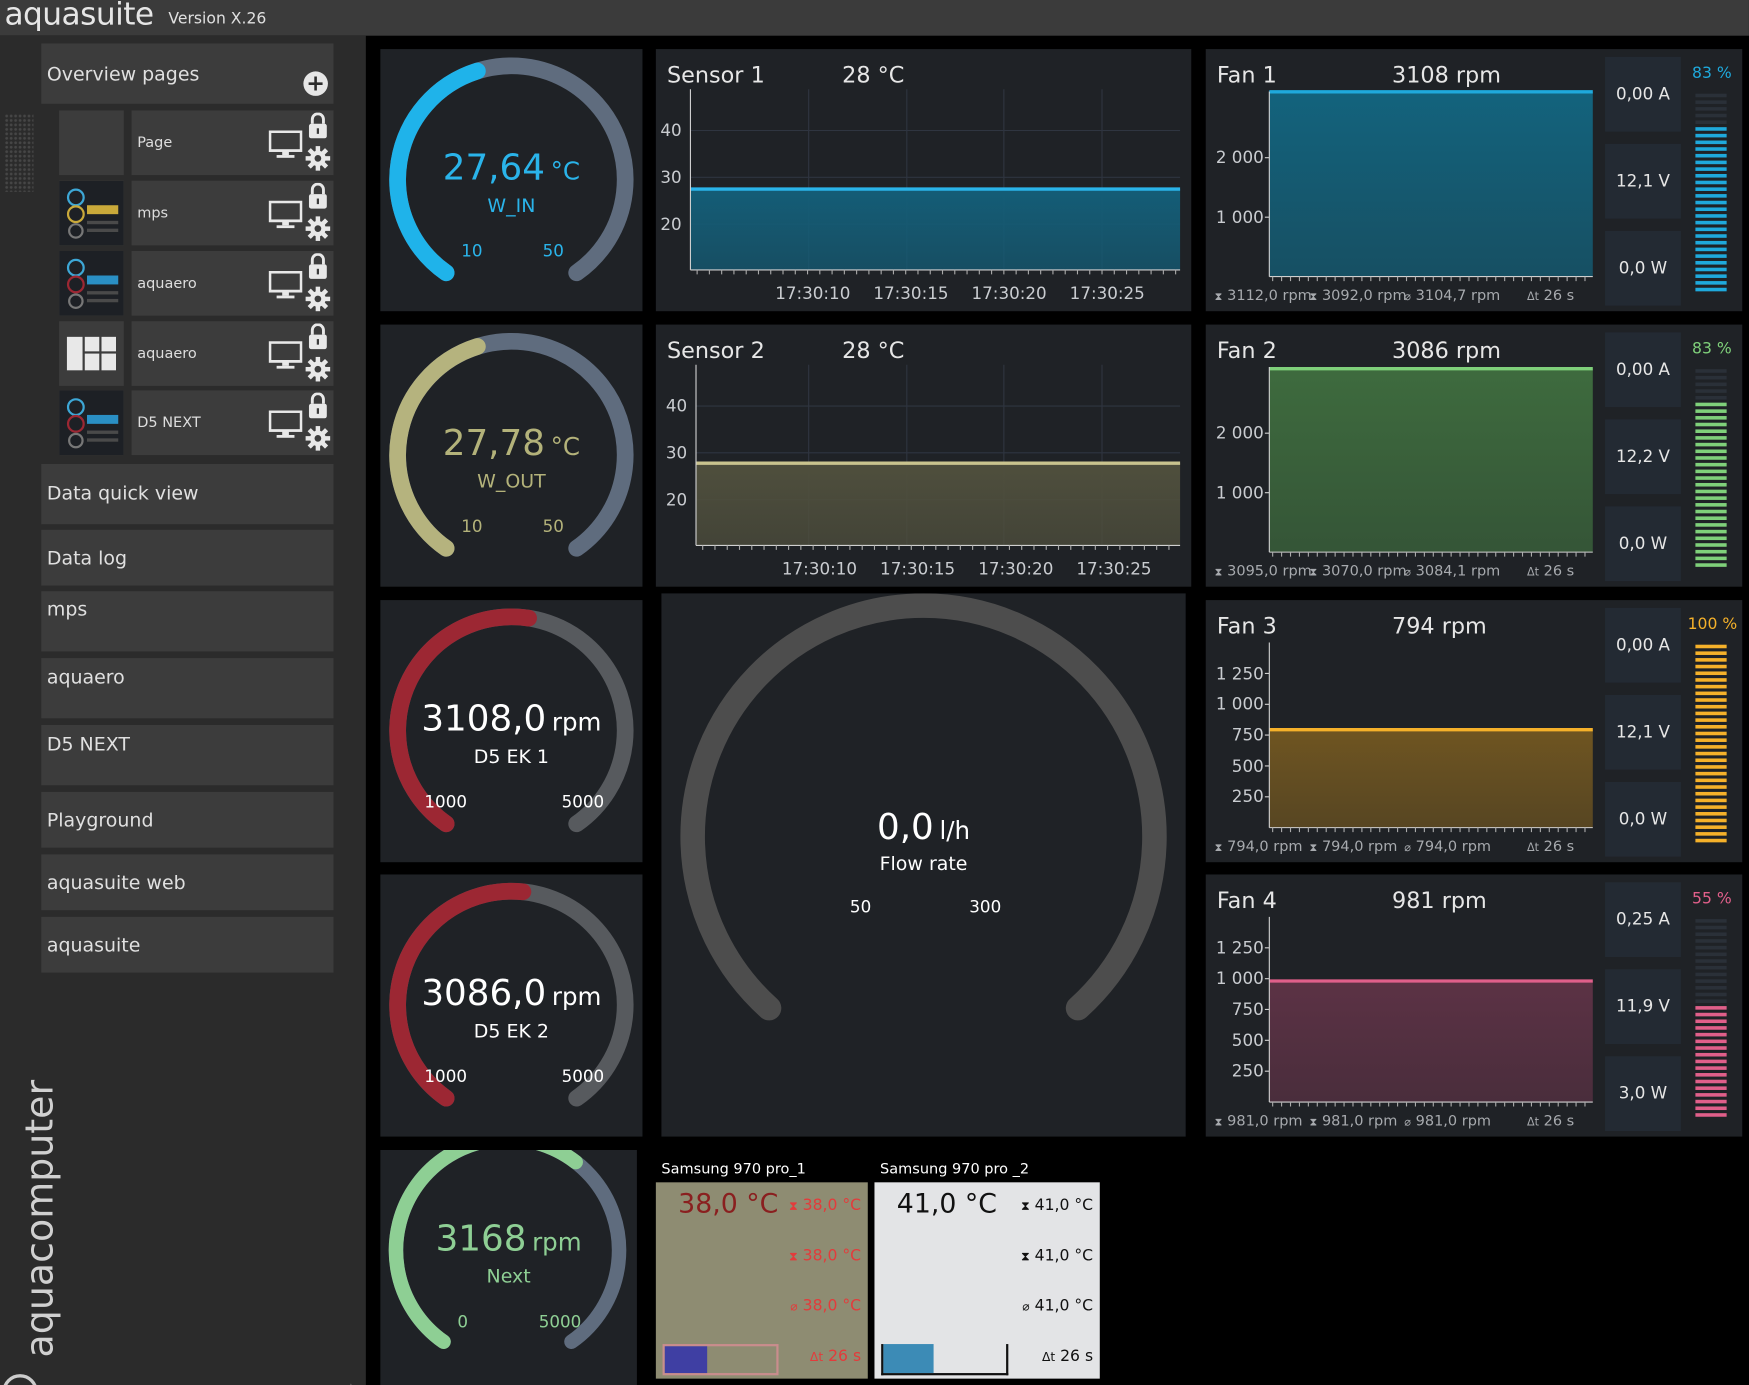 The image size is (1749, 1385). Describe the element at coordinates (1431, 184) in the screenshot. I see `fan-area` at that location.